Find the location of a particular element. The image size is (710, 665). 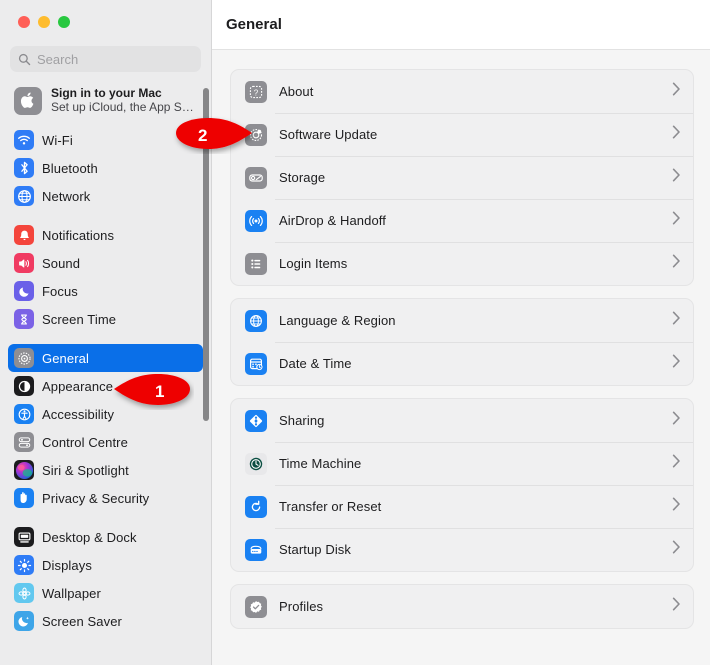

sidebar-item-label: Network is located at coordinates (66, 196).